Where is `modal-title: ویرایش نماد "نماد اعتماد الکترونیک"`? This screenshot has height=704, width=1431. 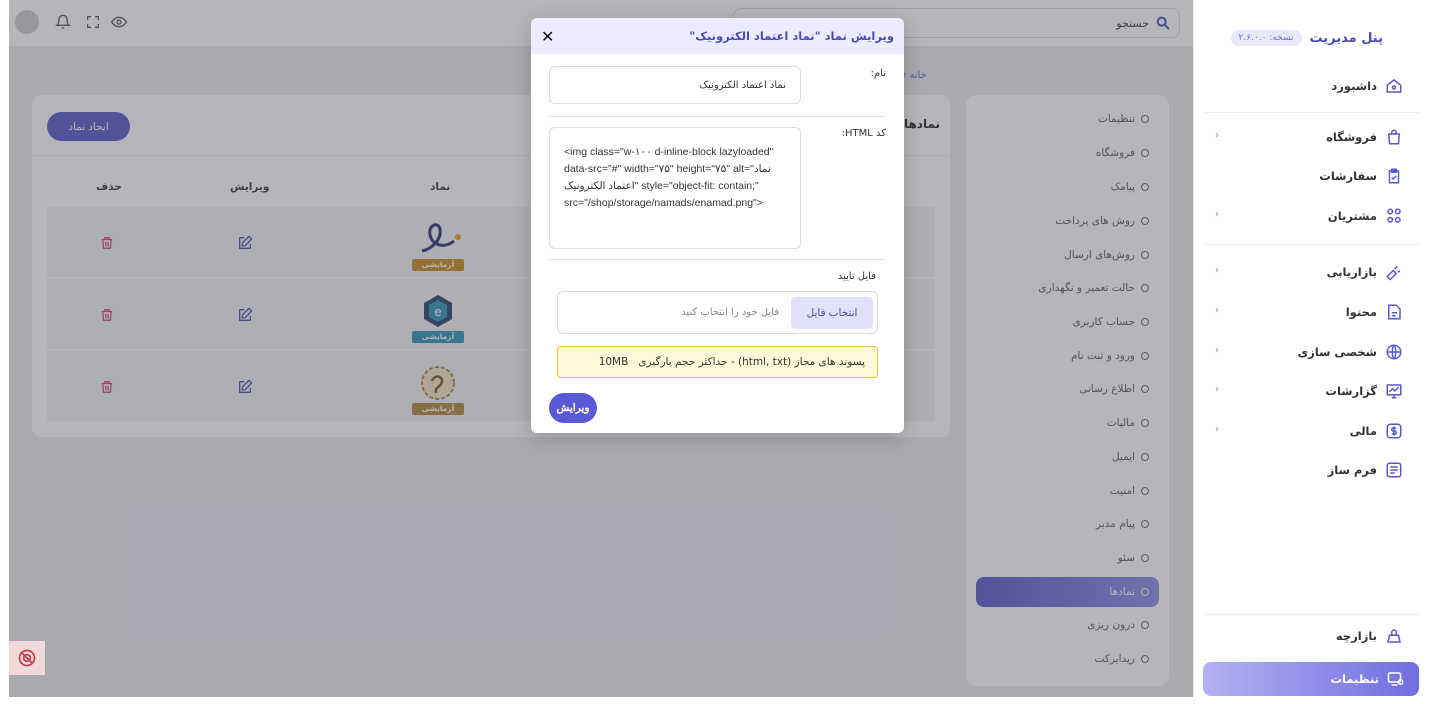 modal-title: ویرایش نماد "نماد اعتماد الکترونیک" is located at coordinates (791, 36).